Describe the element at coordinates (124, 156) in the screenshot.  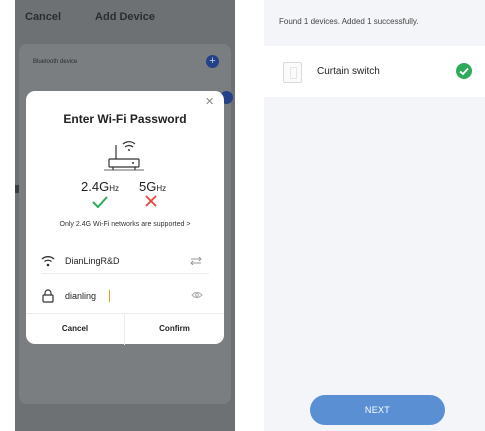
I see `router-icon` at that location.